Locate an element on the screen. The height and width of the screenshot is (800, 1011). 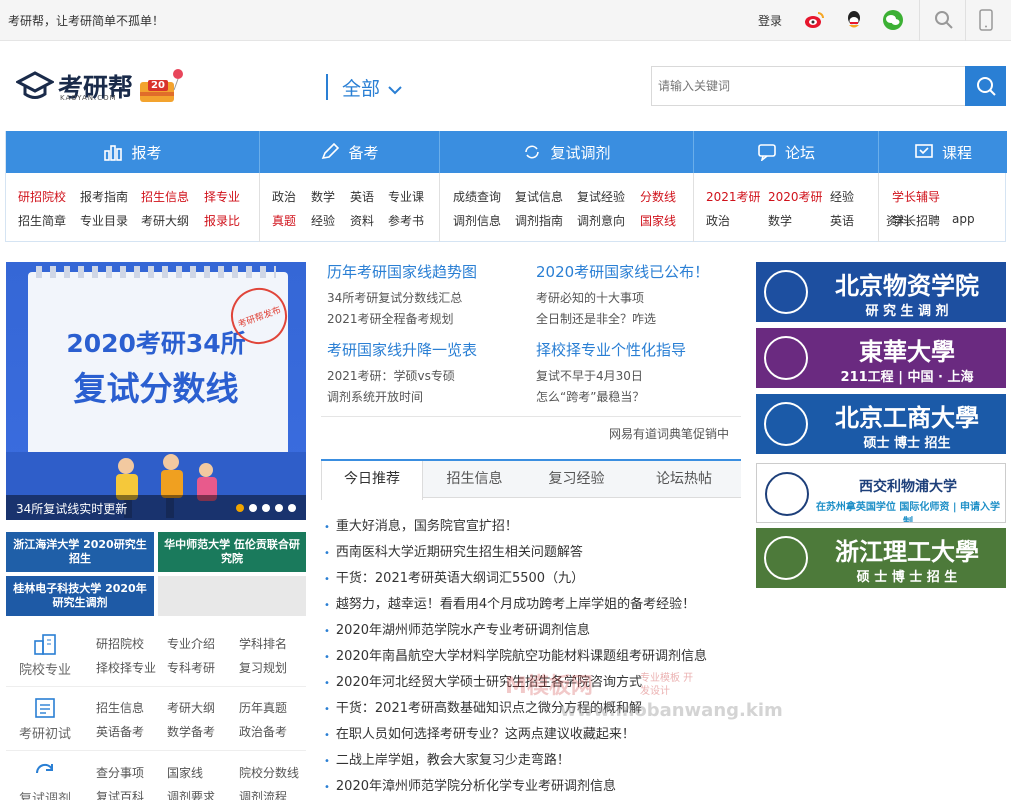
university-ad: 東華大學 211工程 | 中国 · 上海 is located at coordinates (881, 358).